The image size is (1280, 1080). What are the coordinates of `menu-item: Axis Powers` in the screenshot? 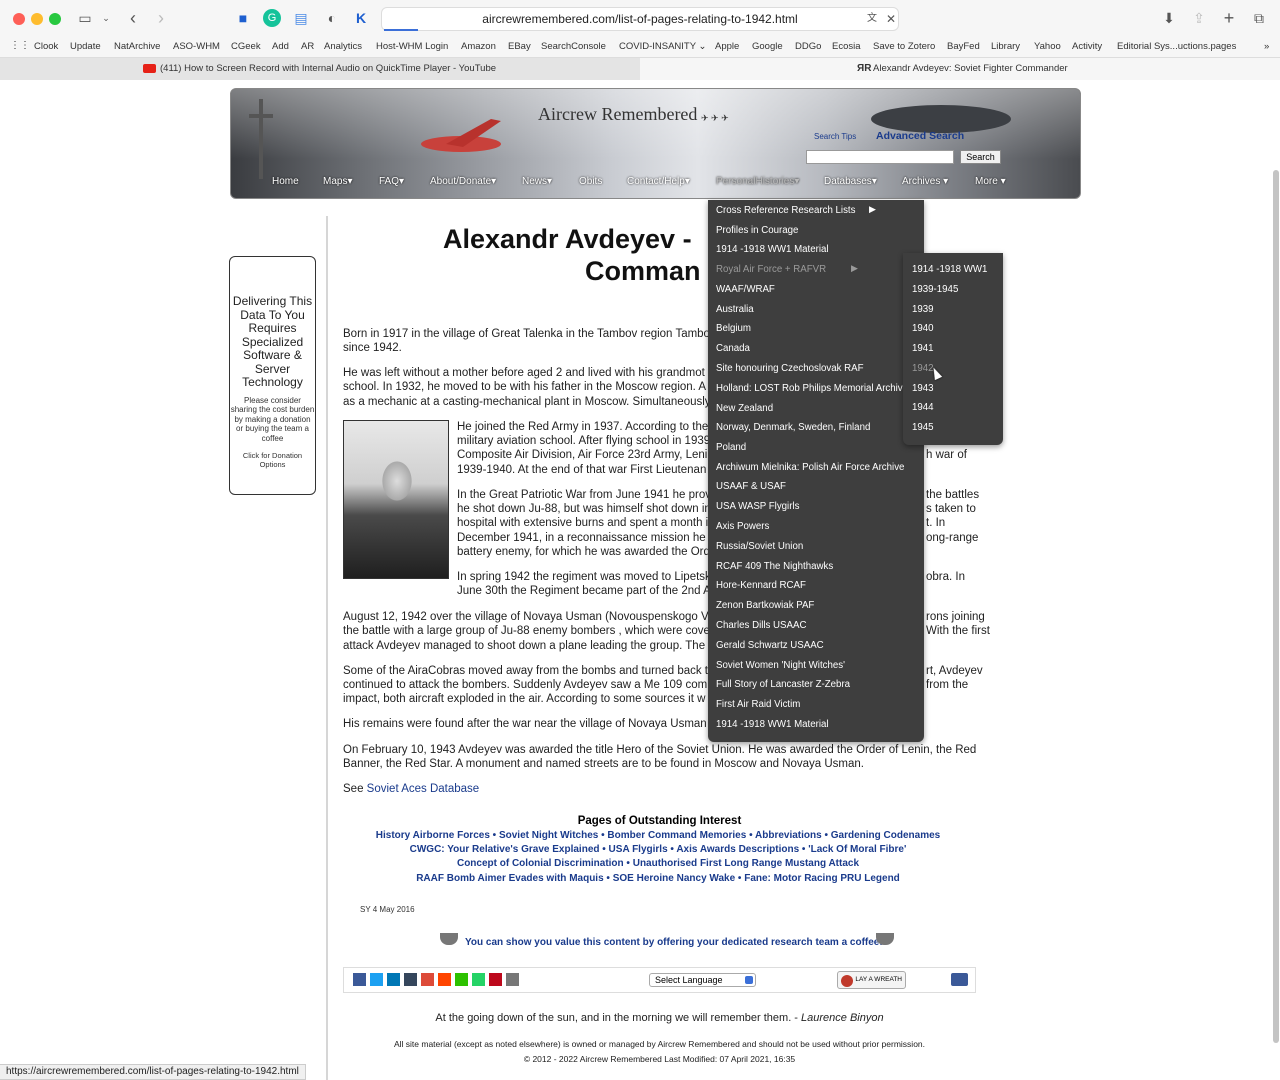 It's located at (742, 526).